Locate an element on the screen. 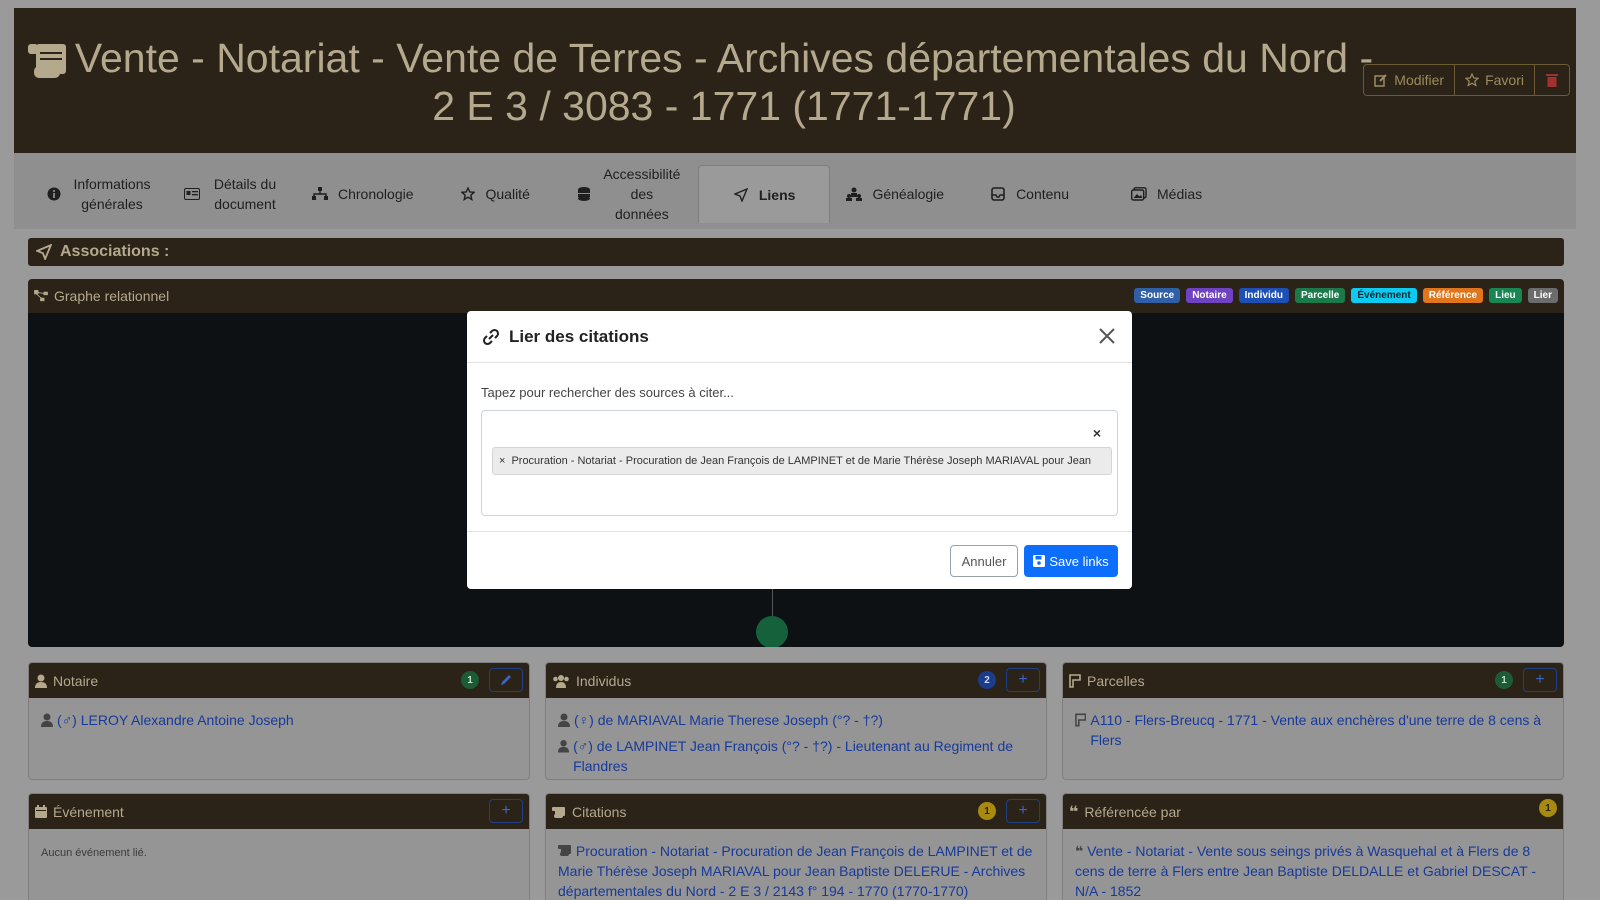 This screenshot has height=900, width=1600. legend-individu: Individu is located at coordinates (1263, 295).